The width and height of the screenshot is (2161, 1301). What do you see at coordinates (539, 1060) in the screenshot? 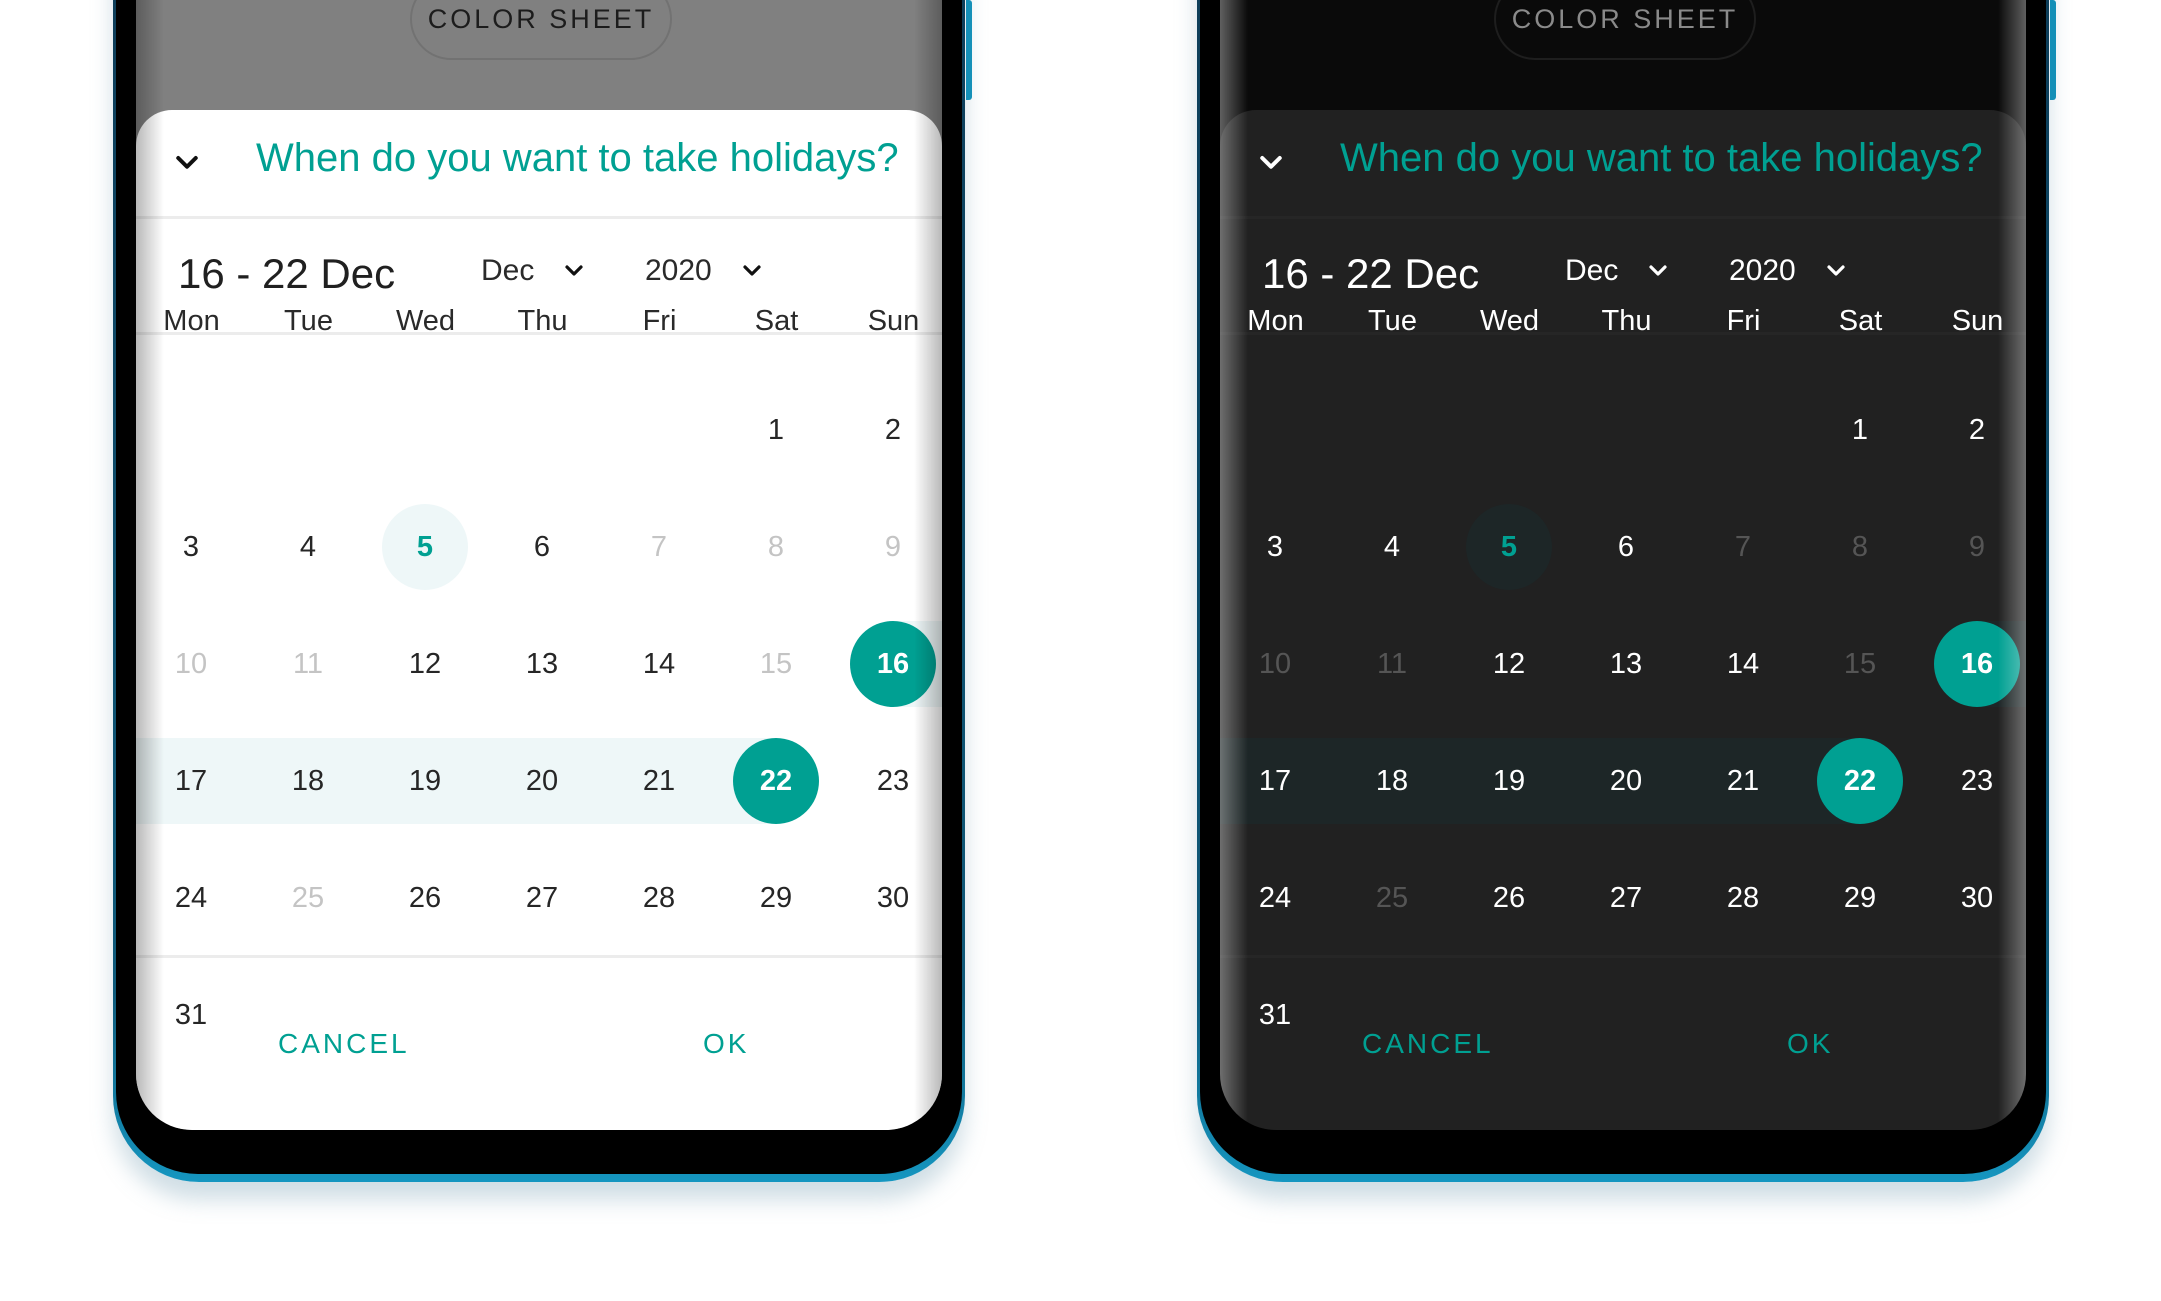
I see `sheet-actions: CANCEL OK` at bounding box center [539, 1060].